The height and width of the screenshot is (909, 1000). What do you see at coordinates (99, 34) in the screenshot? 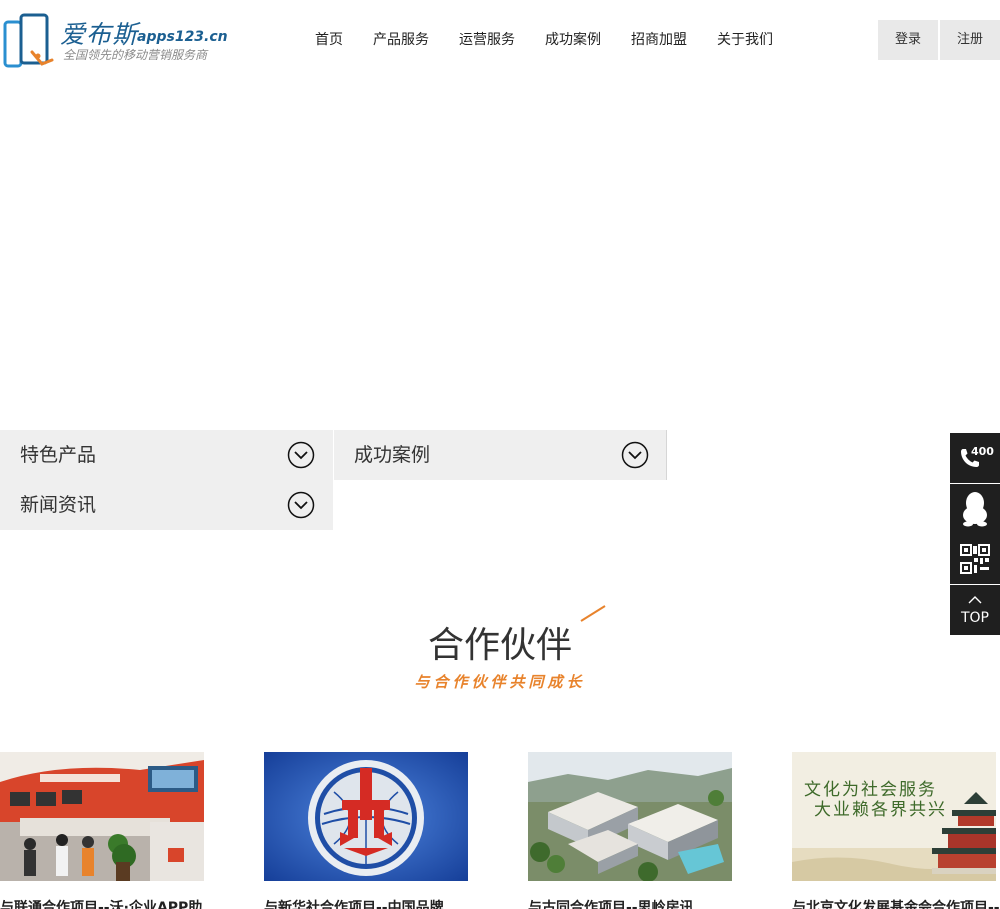
I see `brand-name: 爱布斯` at bounding box center [99, 34].